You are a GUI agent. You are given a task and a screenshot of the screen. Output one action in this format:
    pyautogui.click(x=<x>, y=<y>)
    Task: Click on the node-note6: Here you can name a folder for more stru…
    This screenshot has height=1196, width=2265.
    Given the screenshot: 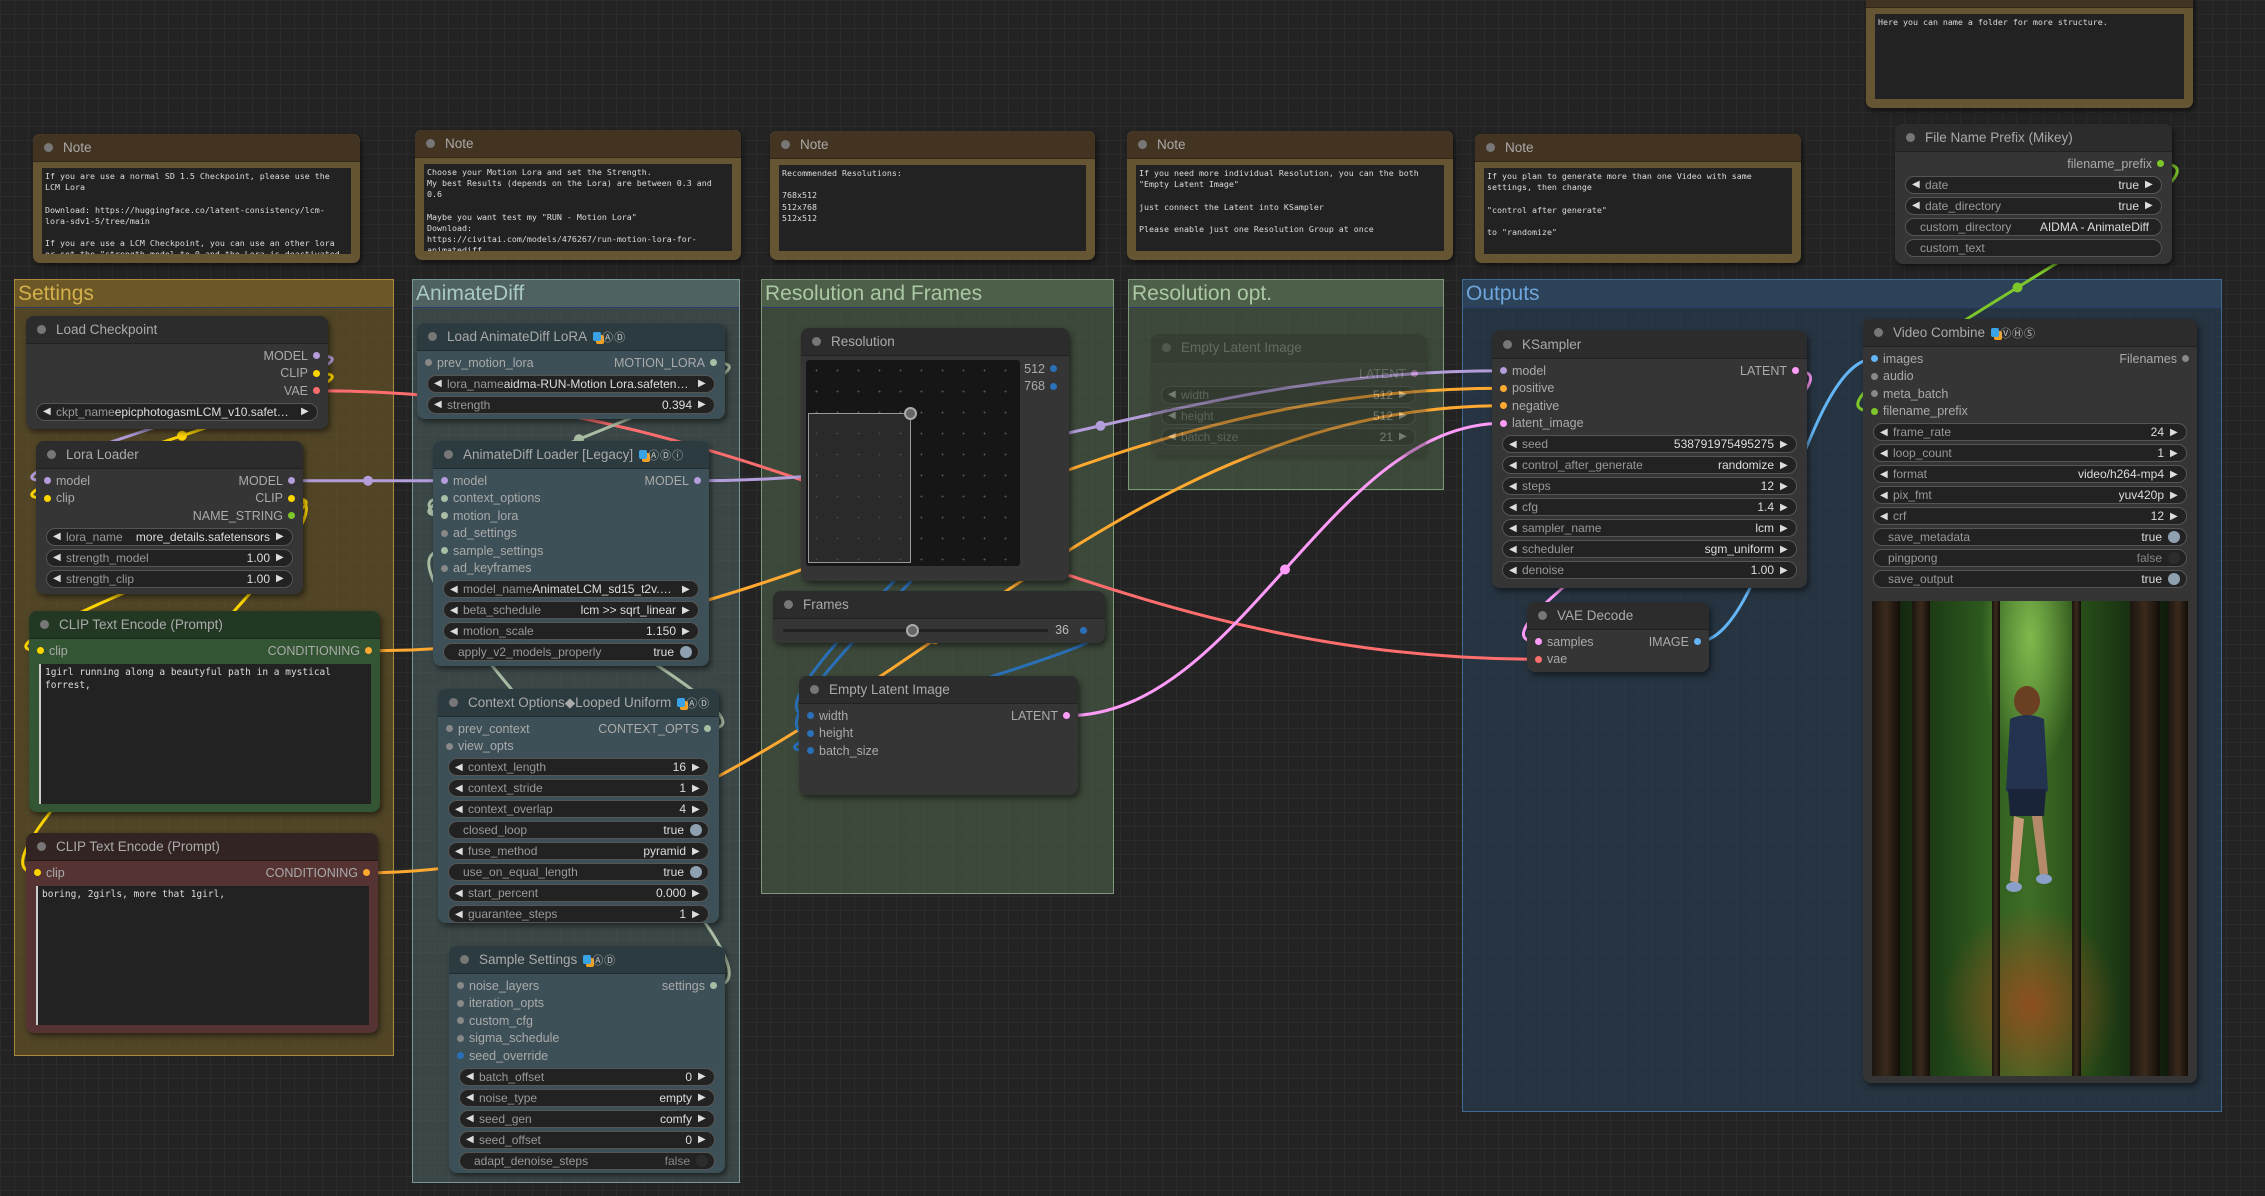 What is the action you would take?
    pyautogui.click(x=2029, y=54)
    